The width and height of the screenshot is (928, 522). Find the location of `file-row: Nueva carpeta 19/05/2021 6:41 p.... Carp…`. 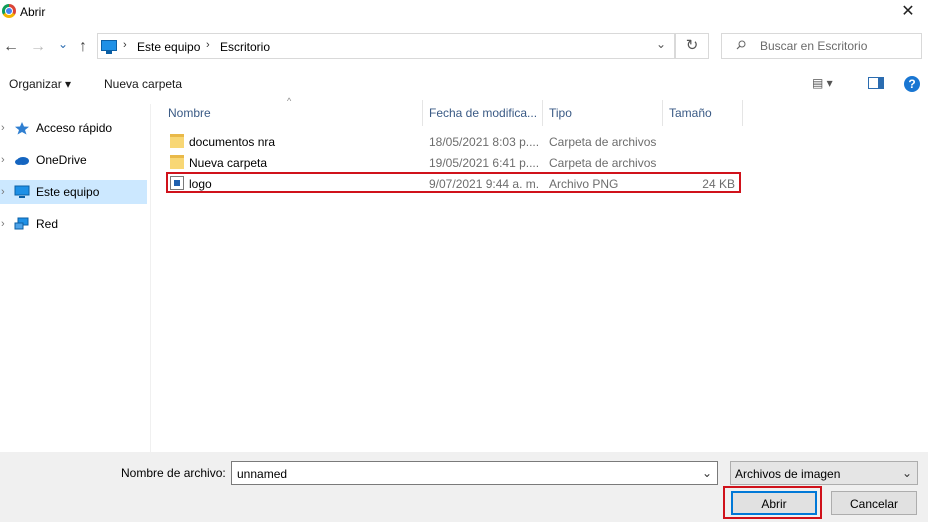

file-row: Nueva carpeta 19/05/2021 6:41 p.... Carp… is located at coordinates (454, 162).